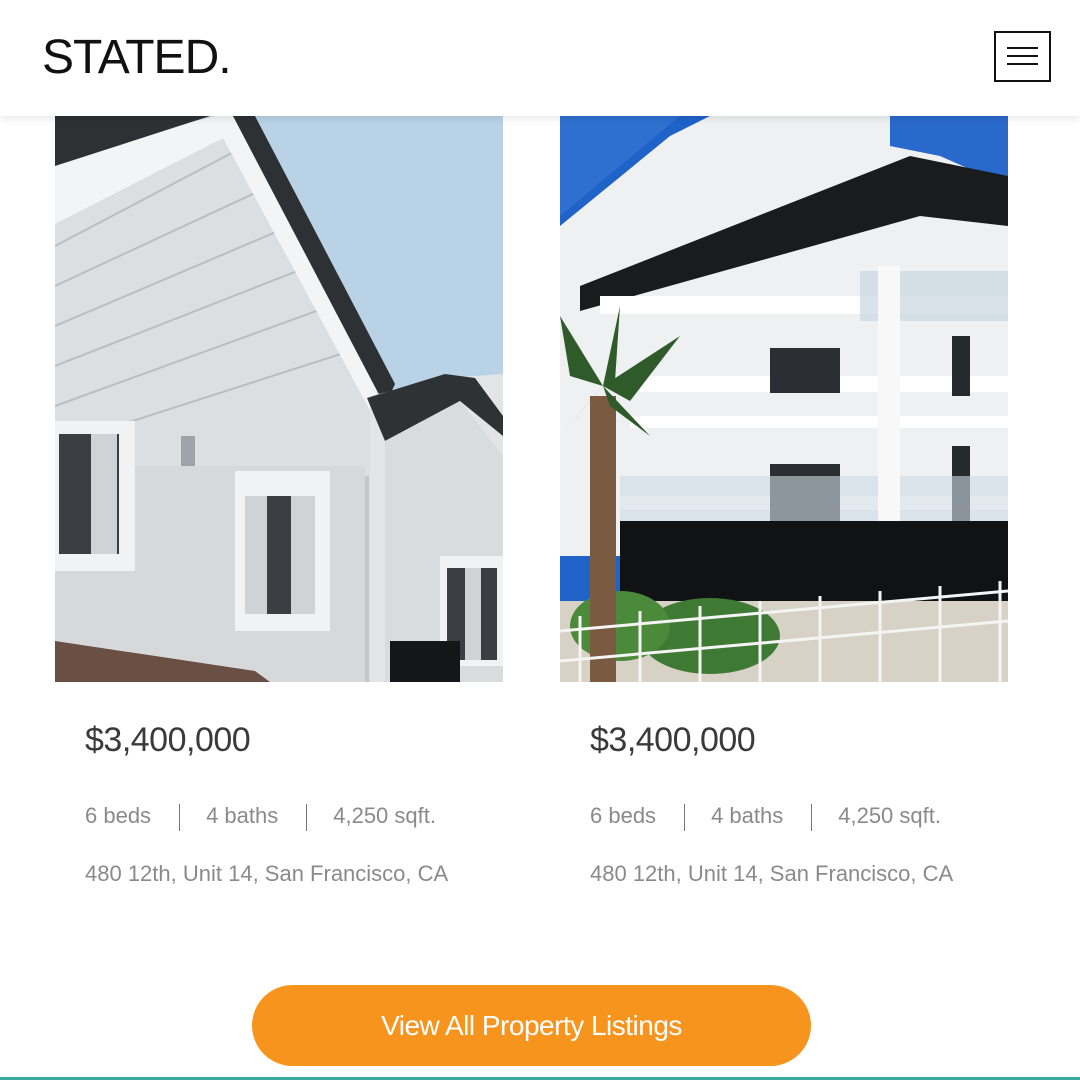  Describe the element at coordinates (137, 58) in the screenshot. I see `site-logo: STATED.` at that location.